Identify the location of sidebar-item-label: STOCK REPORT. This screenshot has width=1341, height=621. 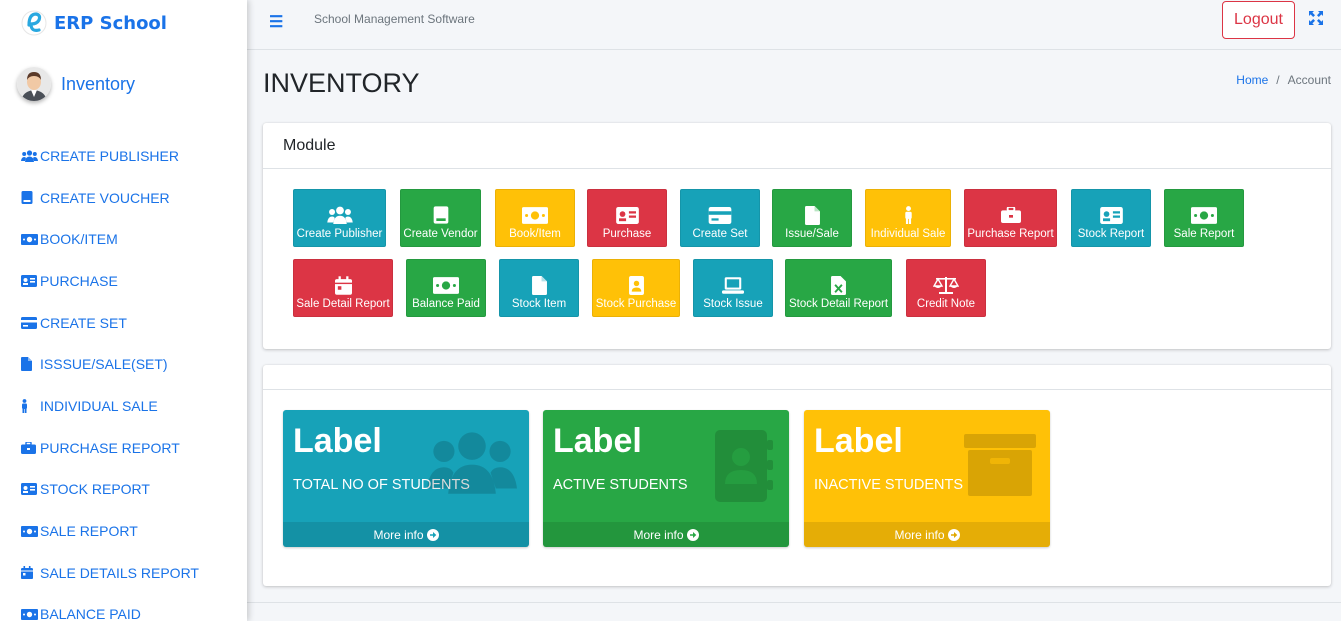
(95, 489).